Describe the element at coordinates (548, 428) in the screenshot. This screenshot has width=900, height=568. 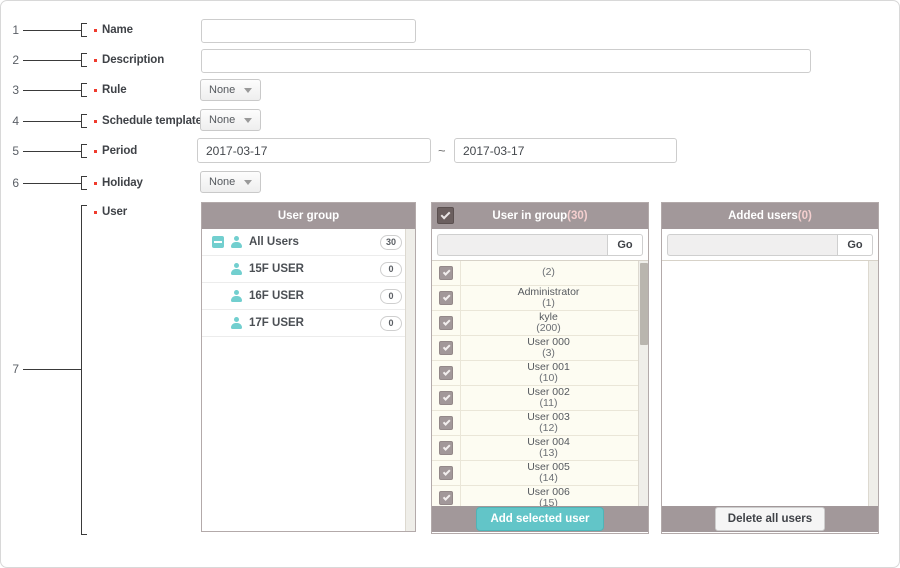
I see `list-item-id: (12)` at that location.